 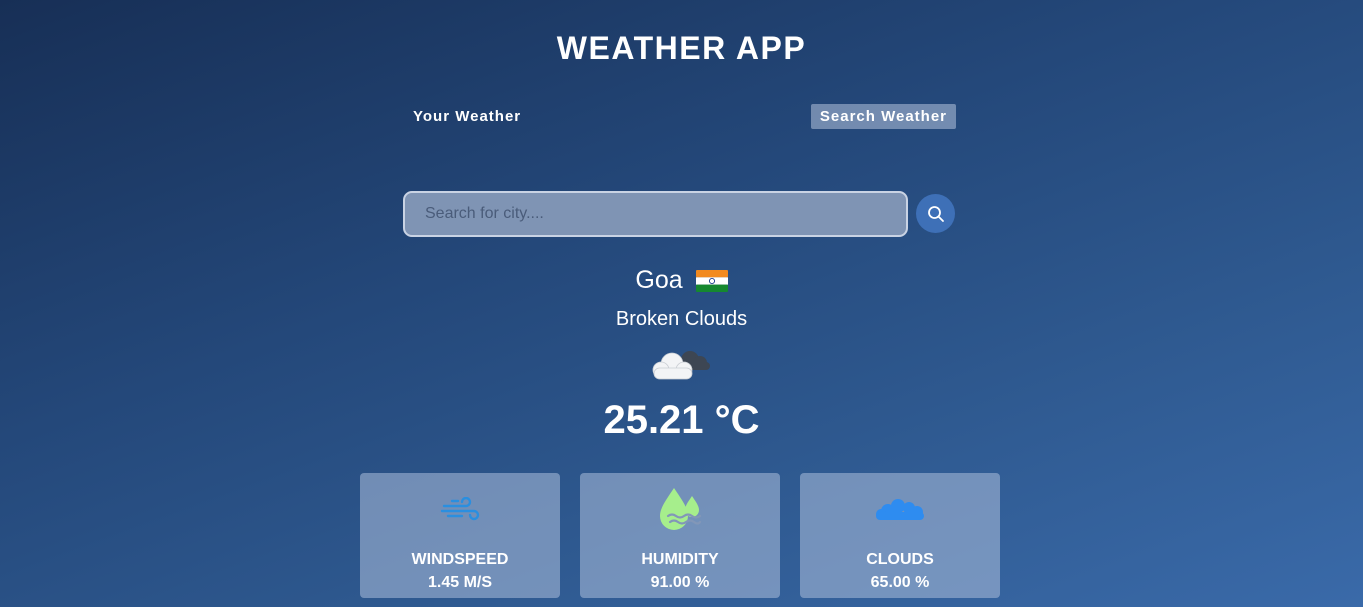 What do you see at coordinates (711, 281) in the screenshot?
I see `flag-india-icon` at bounding box center [711, 281].